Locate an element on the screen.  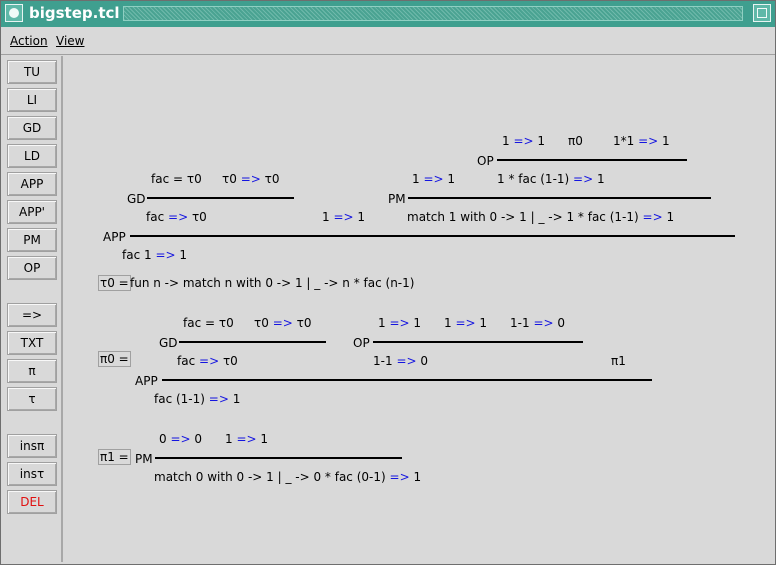
window-menu-icon is located at coordinates (14, 13).